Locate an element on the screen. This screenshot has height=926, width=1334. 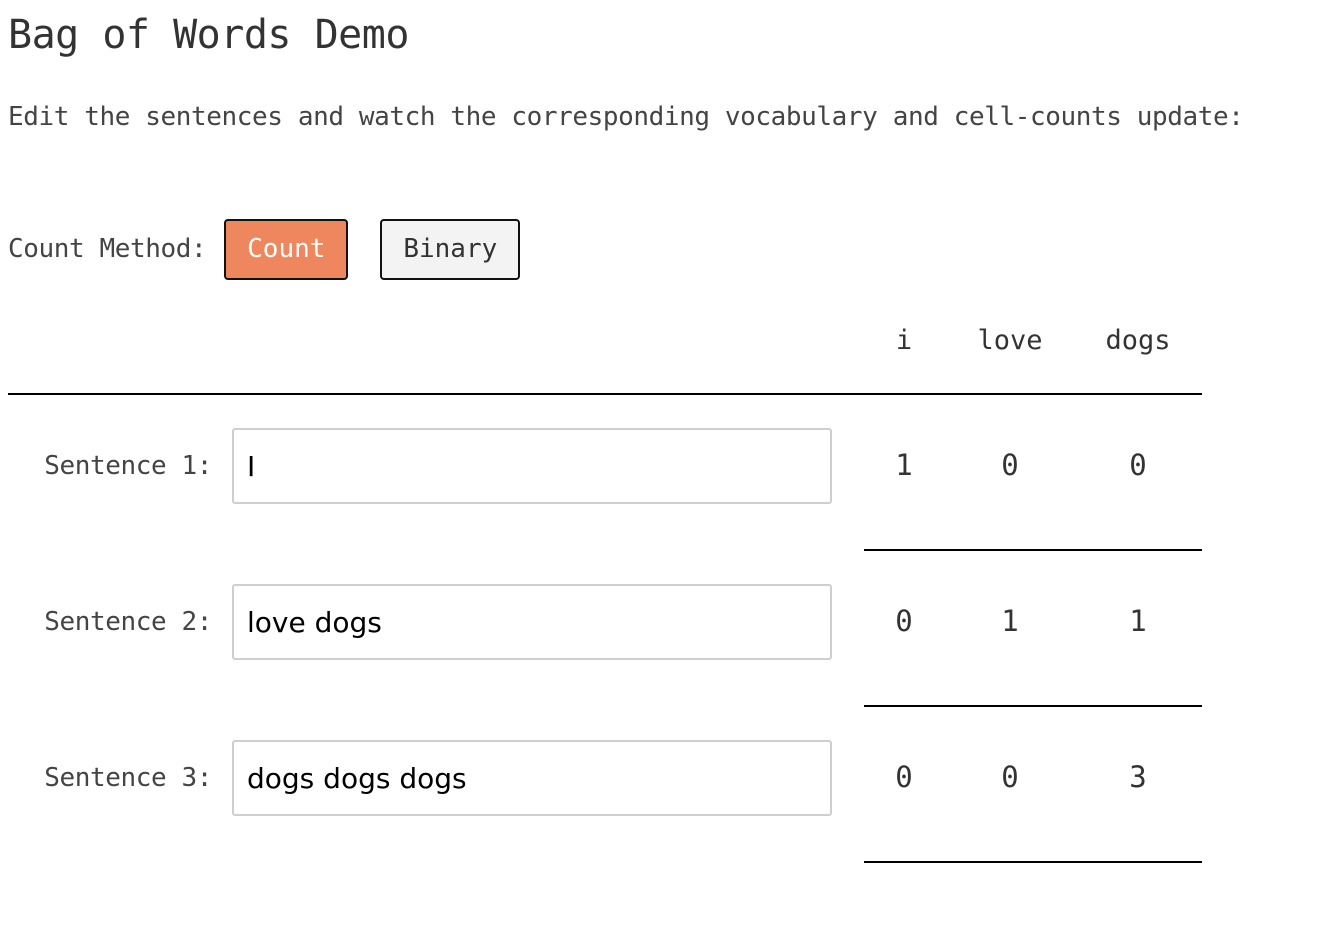
vocab-word-dogs: dogs is located at coordinates (1138, 340).